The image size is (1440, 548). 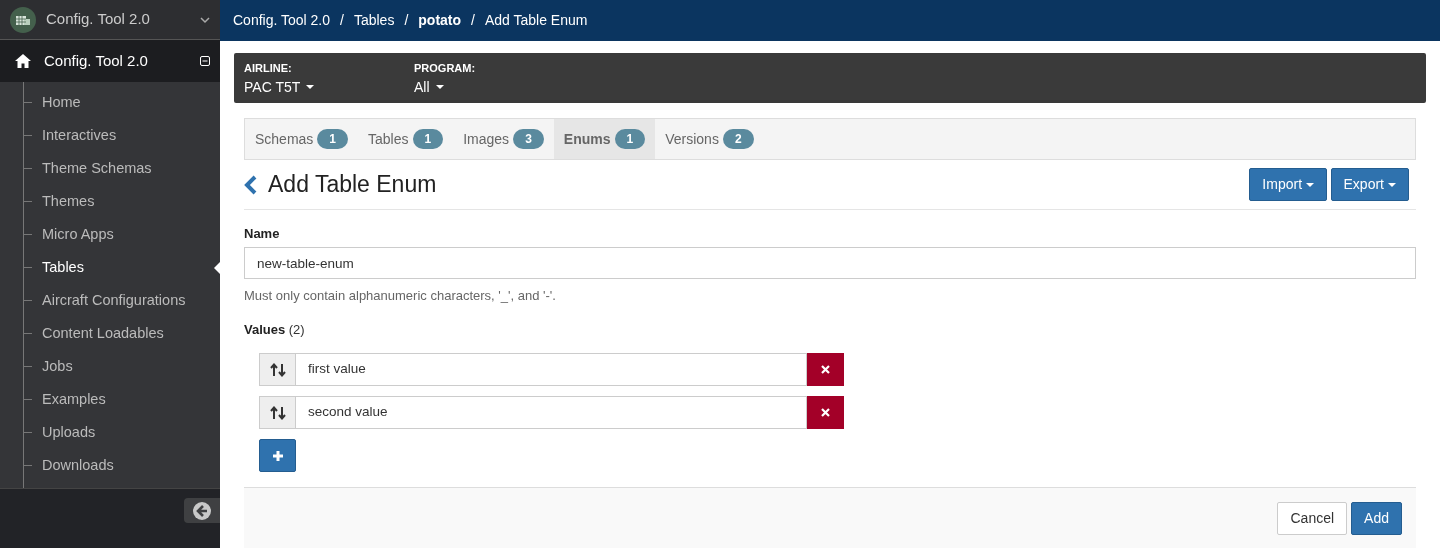 I want to click on sidebar-item: Interactives, so click(x=110, y=135).